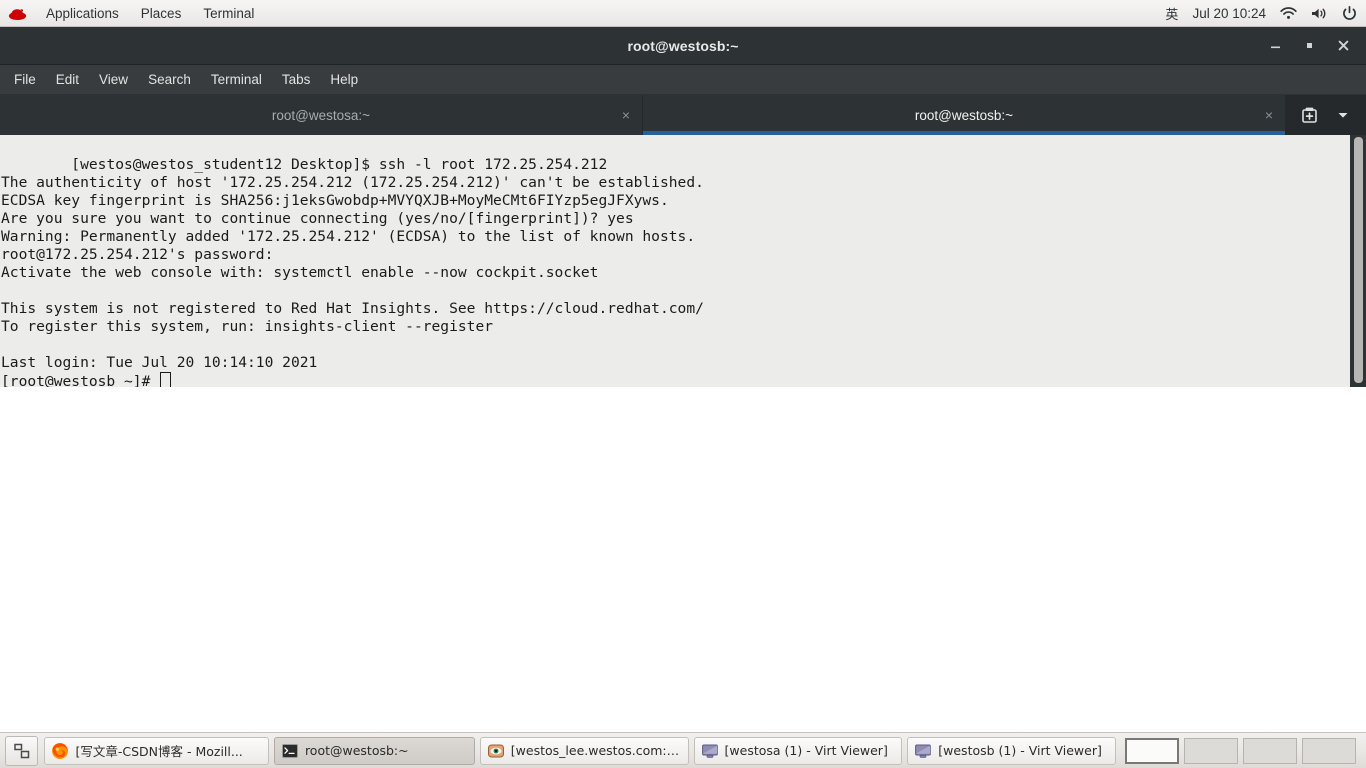 The height and width of the screenshot is (768, 1366). I want to click on top-panel-left: Applications Places Terminal, so click(132, 13).